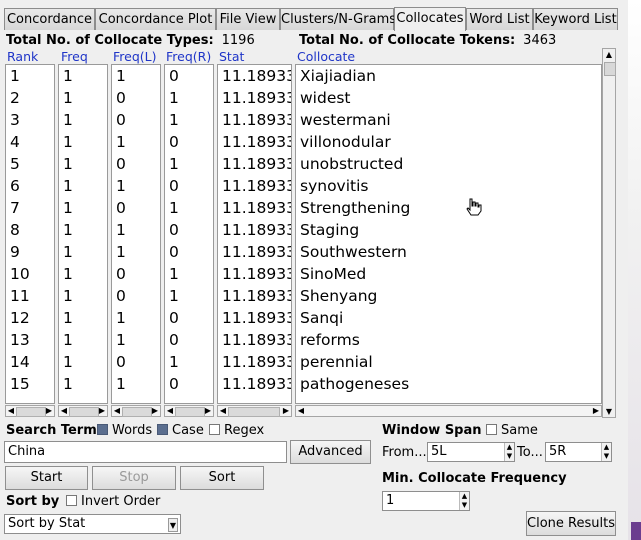  What do you see at coordinates (30, 98) in the screenshot?
I see `table-cell-rank: 2` at bounding box center [30, 98].